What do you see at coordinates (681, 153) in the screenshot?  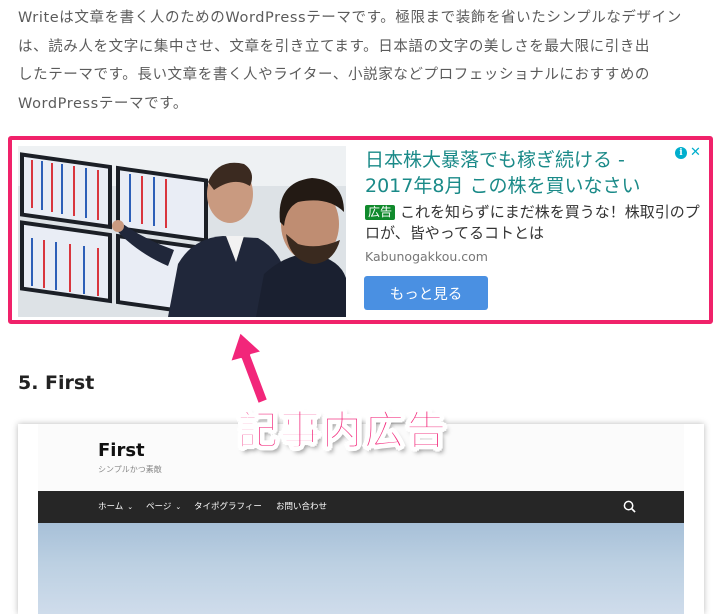 I see `adchoices-icon: i` at bounding box center [681, 153].